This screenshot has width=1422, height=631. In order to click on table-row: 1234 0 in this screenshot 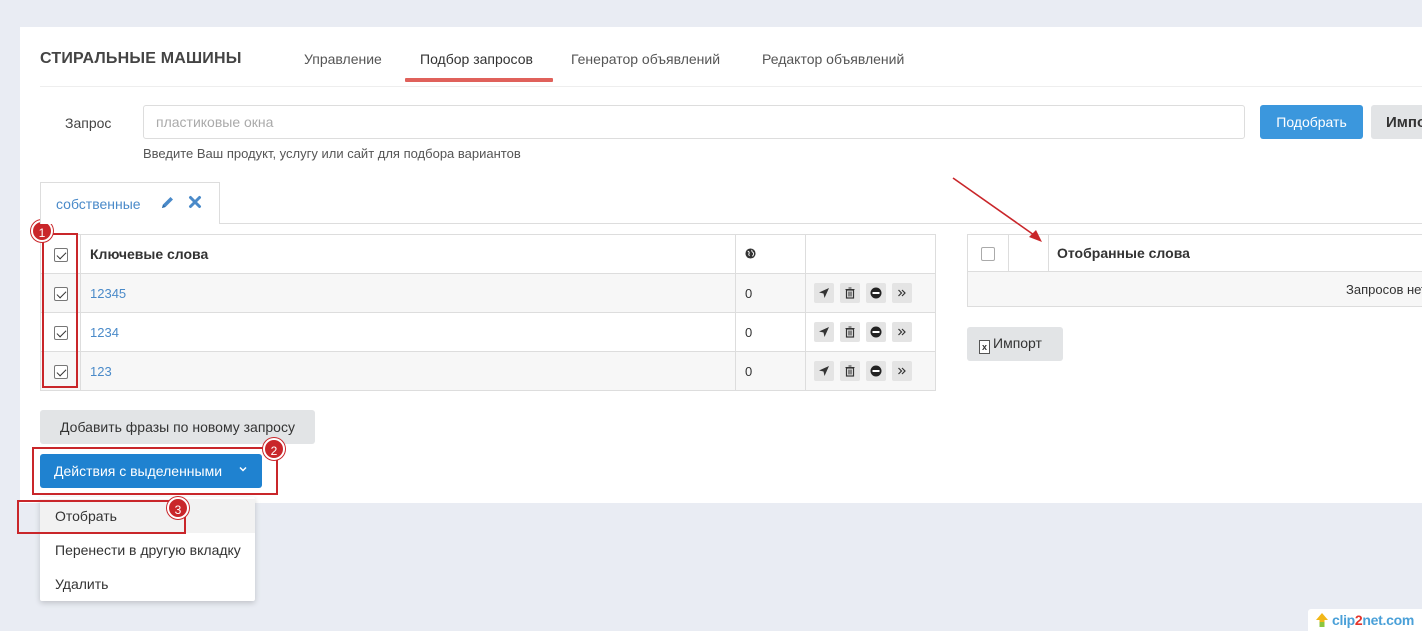, I will do `click(488, 332)`.